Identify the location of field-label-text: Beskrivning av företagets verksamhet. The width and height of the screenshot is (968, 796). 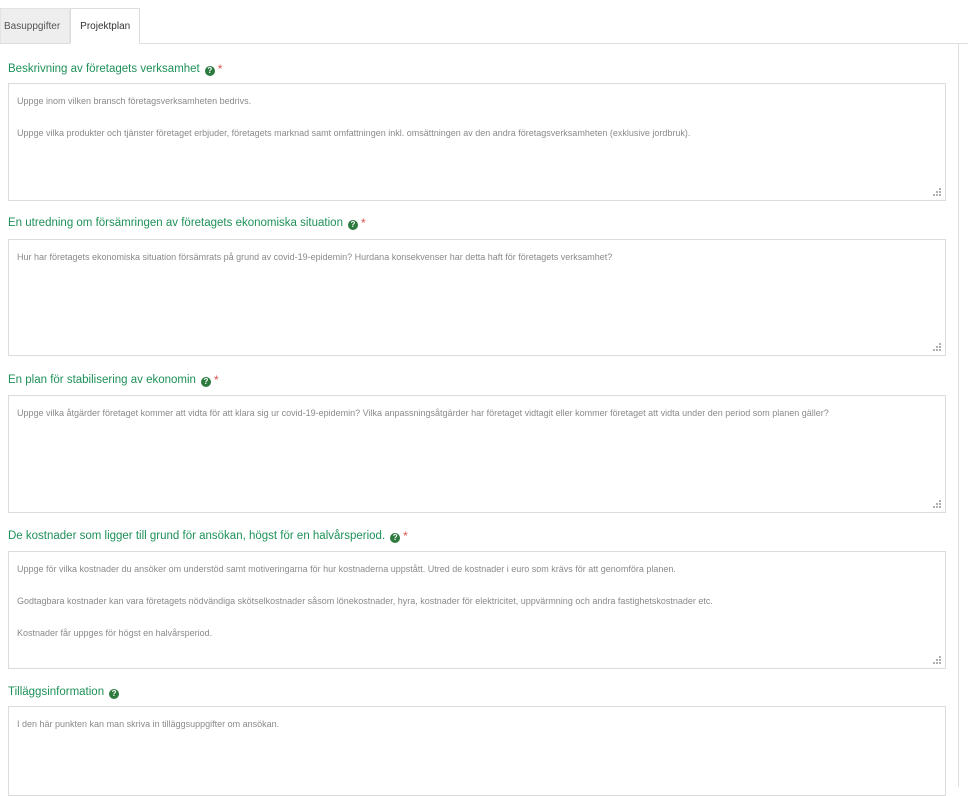
(104, 69).